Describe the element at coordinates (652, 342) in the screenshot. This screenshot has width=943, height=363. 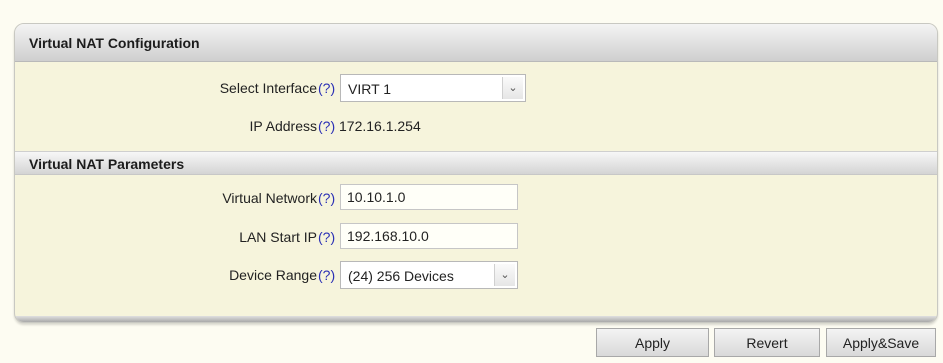
I see `apply-button: Apply` at that location.